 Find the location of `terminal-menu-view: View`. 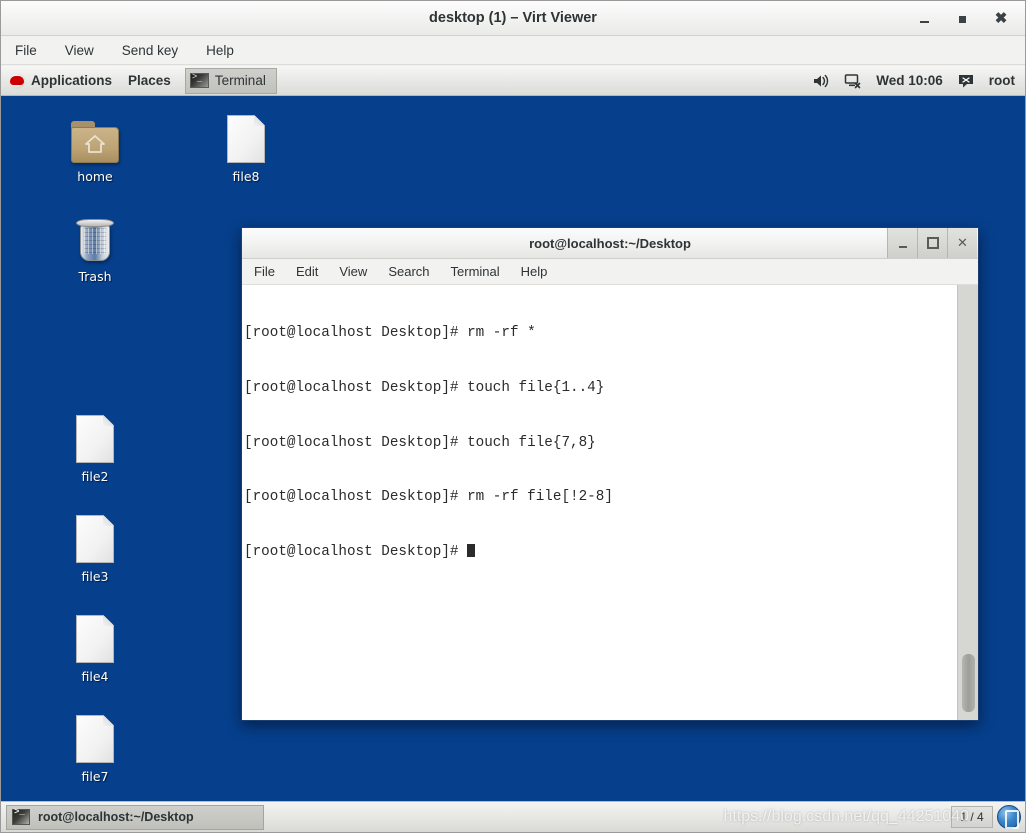

terminal-menu-view: View is located at coordinates (353, 271).